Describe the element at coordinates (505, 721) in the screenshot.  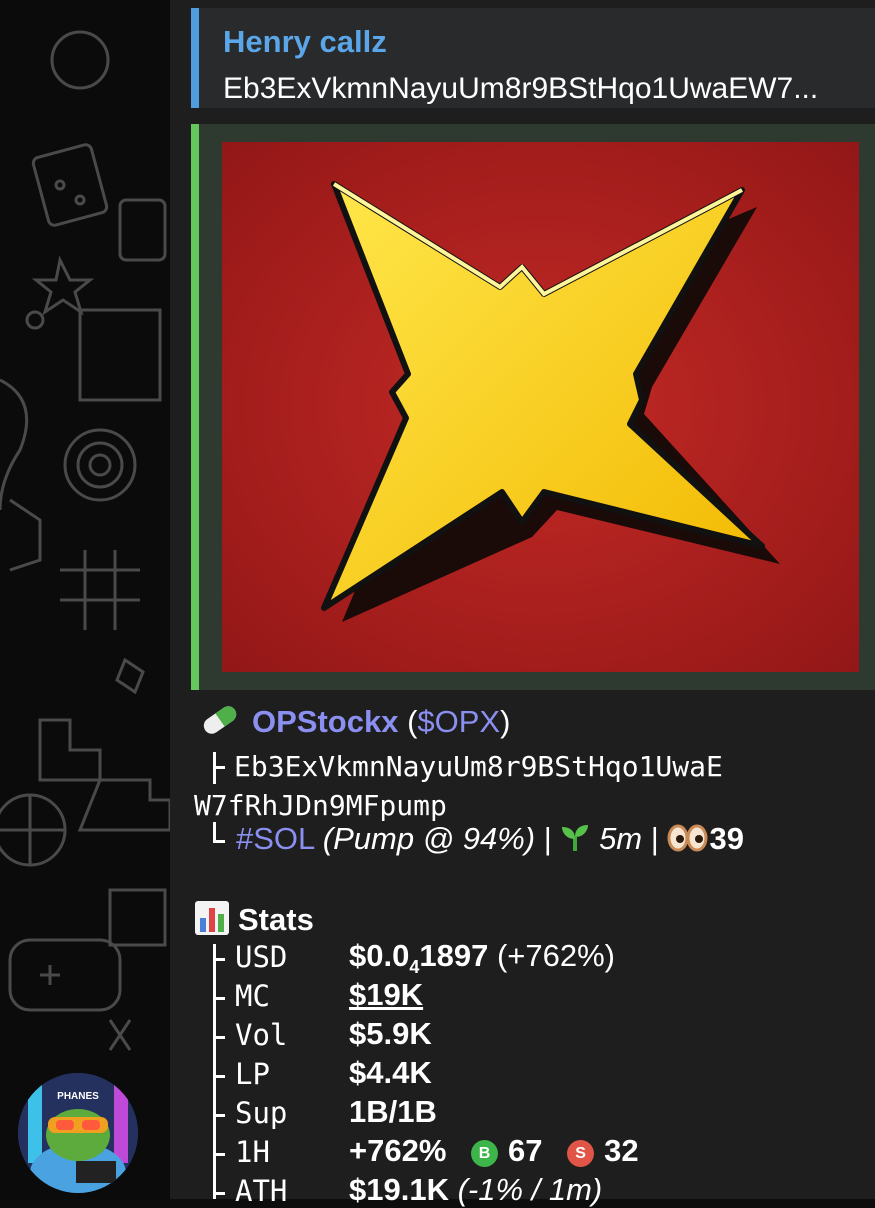
I see `ticker-close: )` at that location.